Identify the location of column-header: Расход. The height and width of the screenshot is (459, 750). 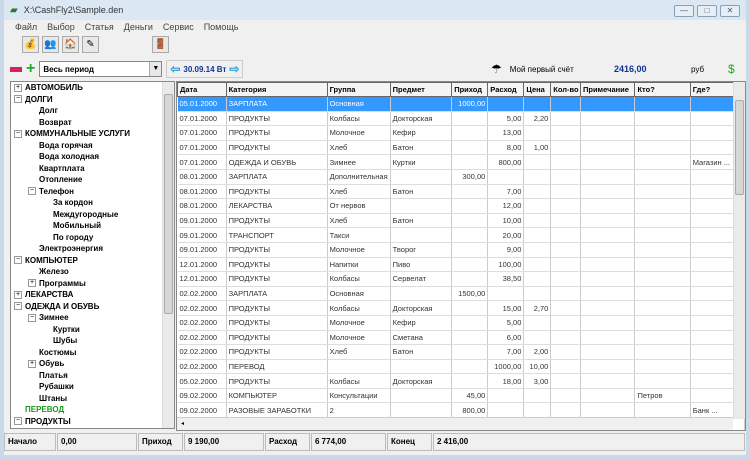
(506, 89).